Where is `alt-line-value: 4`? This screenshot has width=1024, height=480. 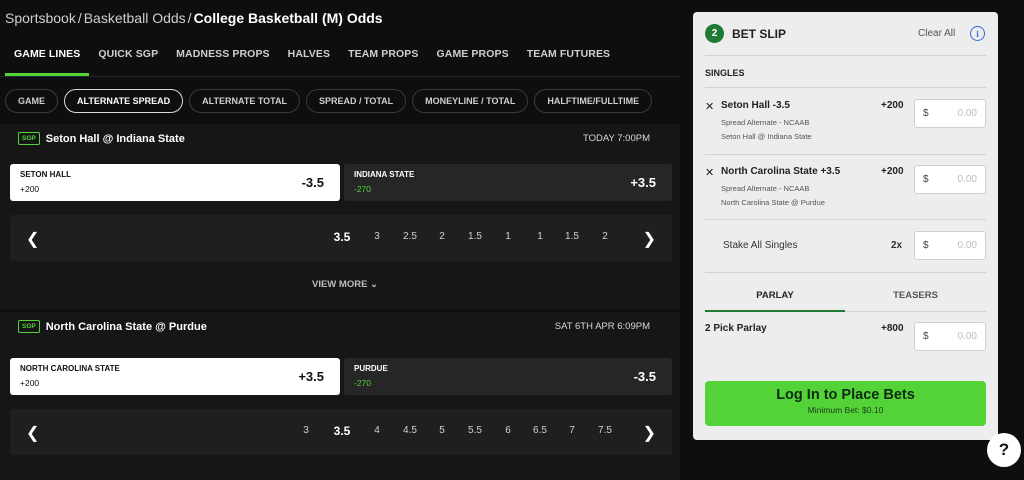
alt-line-value: 4 is located at coordinates (377, 430).